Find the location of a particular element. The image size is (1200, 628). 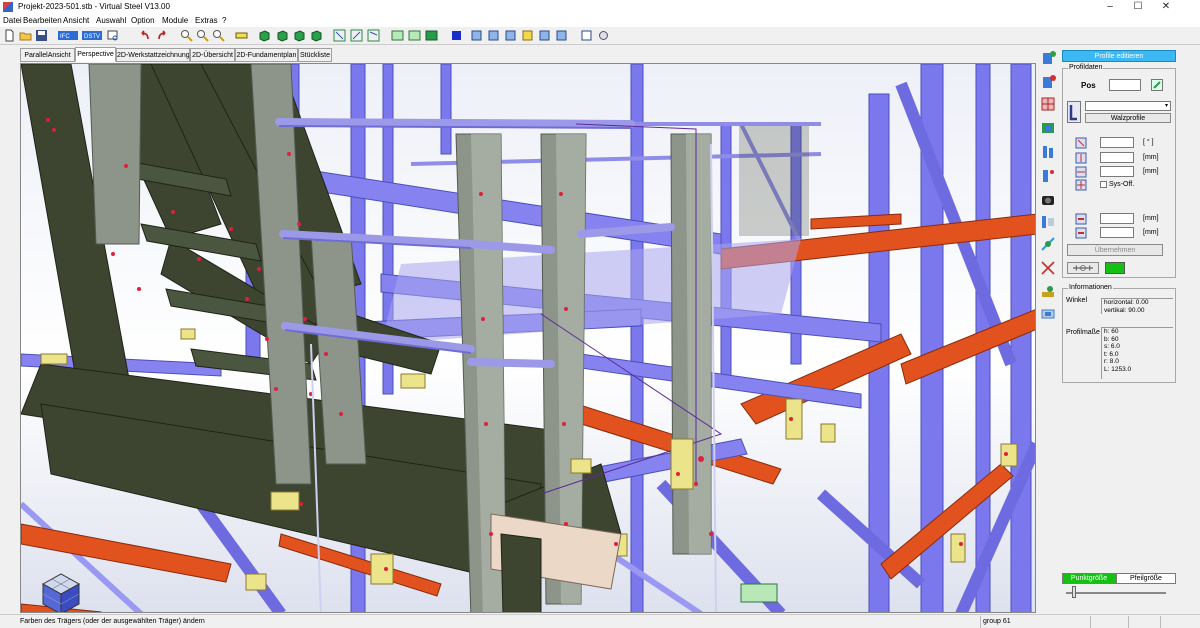

tab-overview: 2D-Übersicht is located at coordinates (212, 55).